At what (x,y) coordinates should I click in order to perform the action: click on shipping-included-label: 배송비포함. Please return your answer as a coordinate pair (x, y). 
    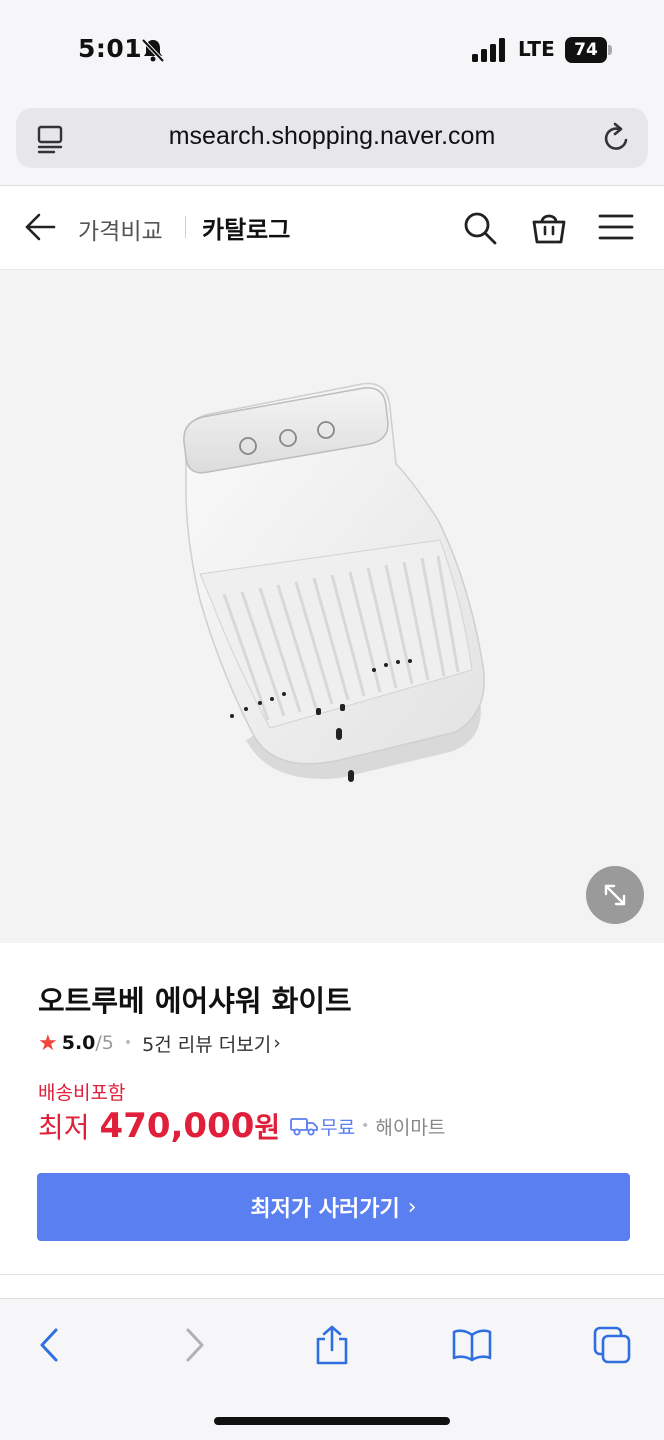
    Looking at the image, I should click on (82, 1093).